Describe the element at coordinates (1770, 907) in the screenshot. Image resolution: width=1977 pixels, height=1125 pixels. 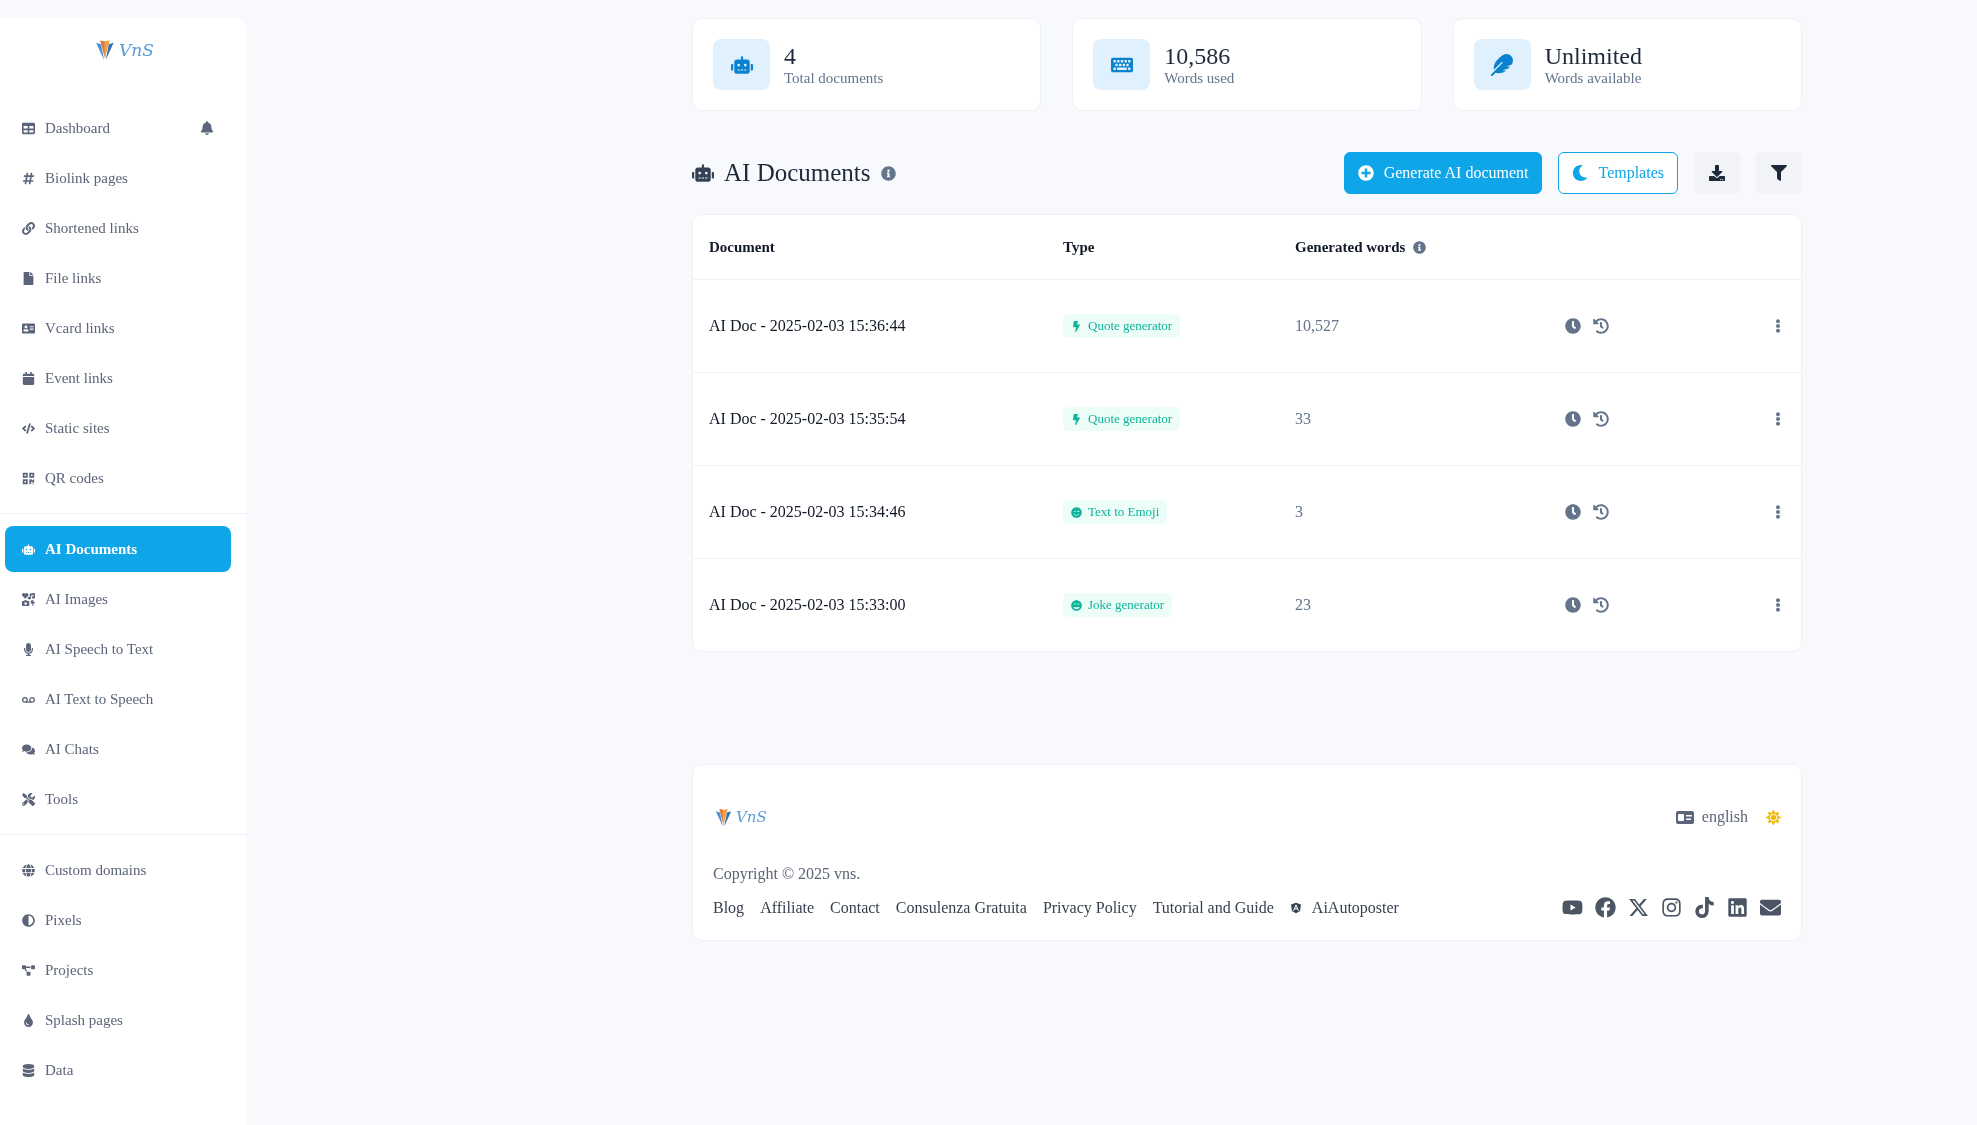
I see `envelope-icon` at that location.